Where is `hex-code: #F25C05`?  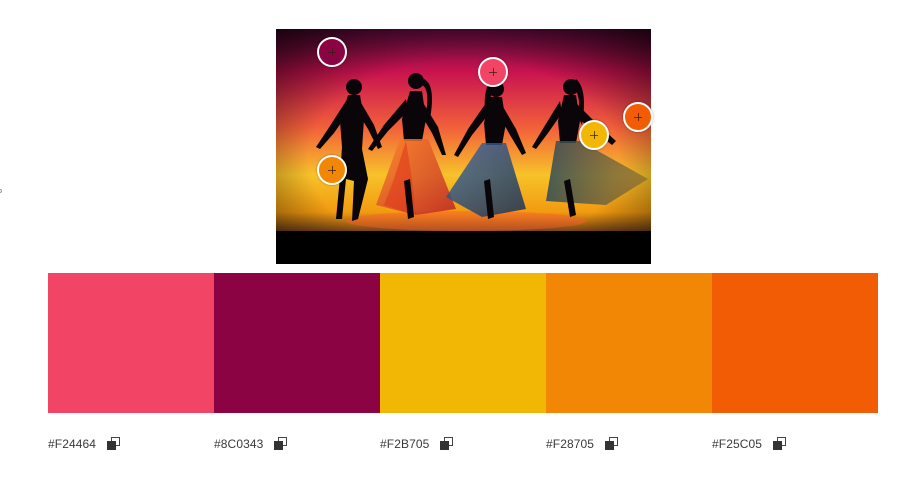
hex-code: #F25C05 is located at coordinates (737, 444).